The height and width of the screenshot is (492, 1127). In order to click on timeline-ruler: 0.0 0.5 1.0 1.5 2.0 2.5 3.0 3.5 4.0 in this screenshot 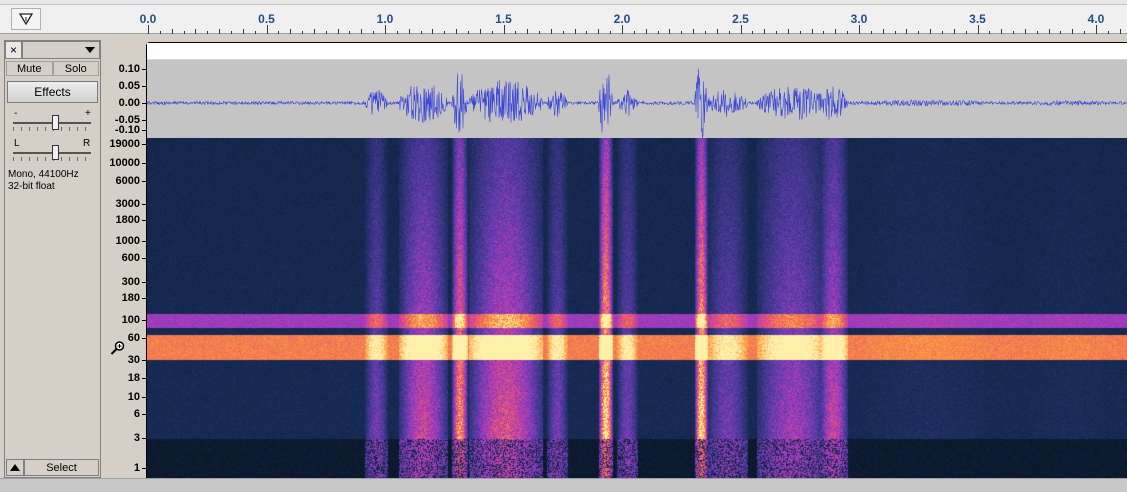, I will do `click(563, 17)`.